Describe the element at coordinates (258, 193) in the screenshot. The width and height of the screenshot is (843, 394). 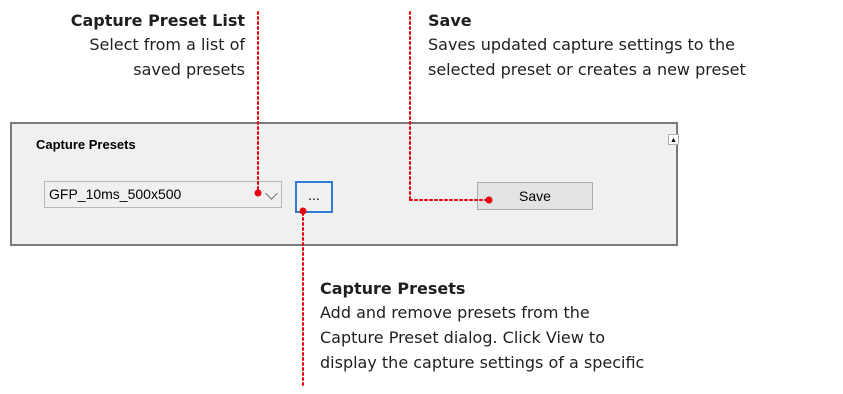
I see `leader-dot-preset-list` at that location.